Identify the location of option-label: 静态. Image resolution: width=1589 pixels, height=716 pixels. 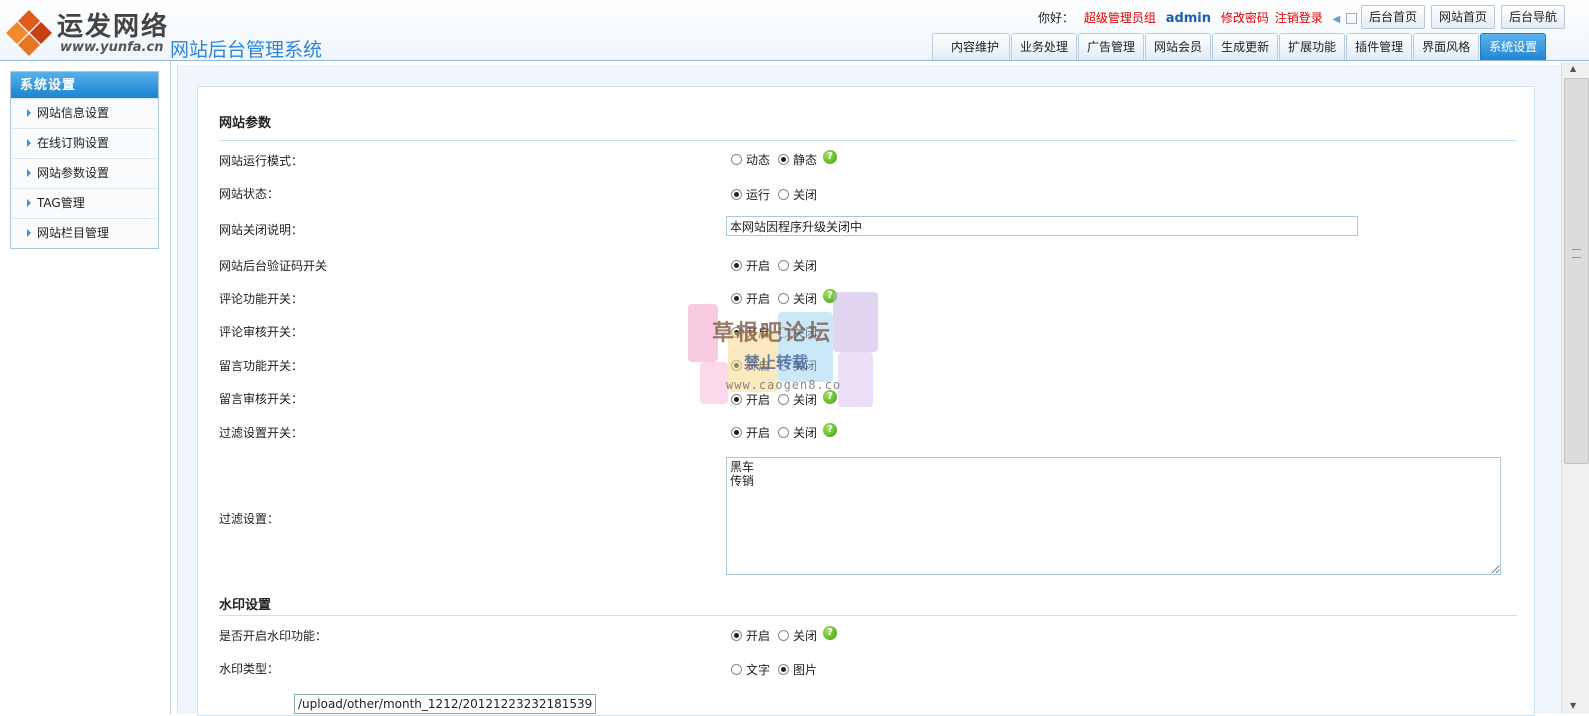
(805, 160).